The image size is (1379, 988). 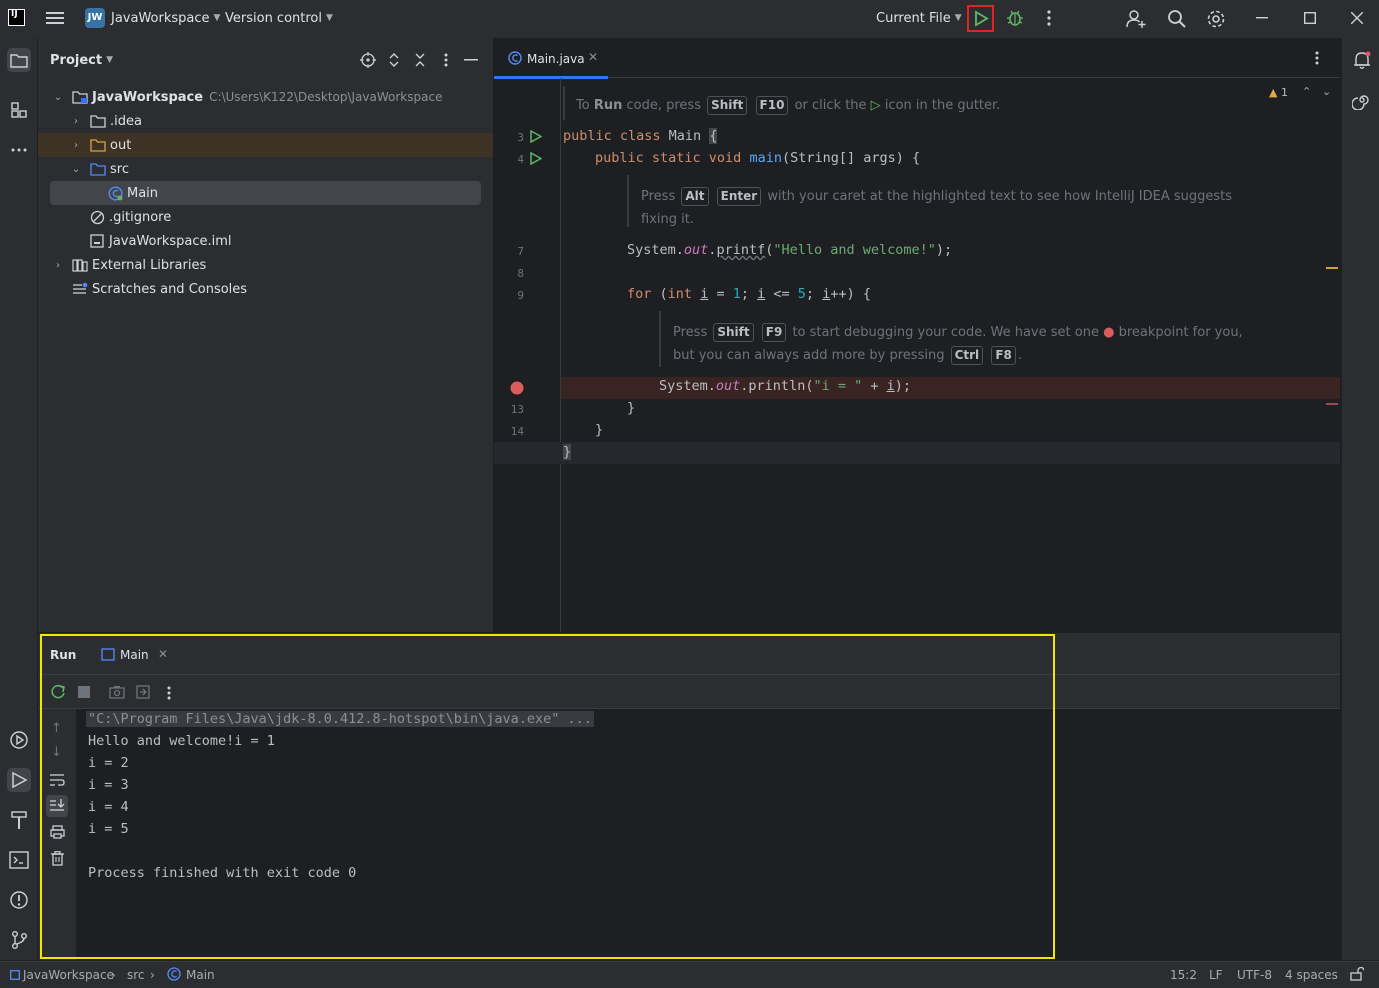 What do you see at coordinates (279, 18) in the screenshot?
I see `vcs-selector: Version control ▼` at bounding box center [279, 18].